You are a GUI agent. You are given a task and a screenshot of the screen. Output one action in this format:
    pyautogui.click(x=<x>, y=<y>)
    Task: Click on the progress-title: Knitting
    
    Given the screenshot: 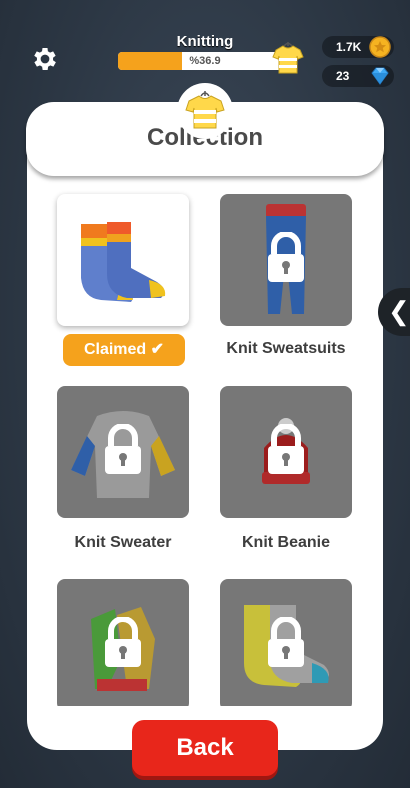 What is the action you would take?
    pyautogui.click(x=205, y=41)
    